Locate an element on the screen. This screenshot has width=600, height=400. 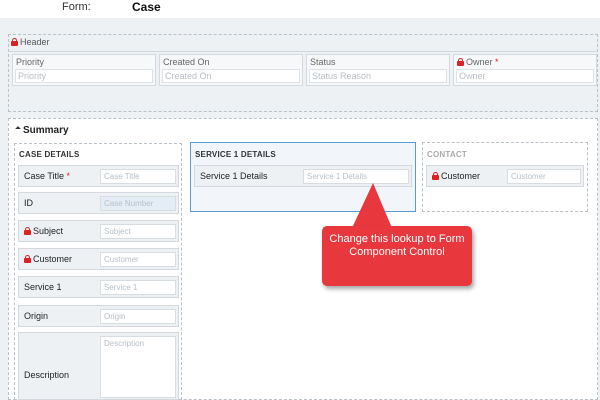
field-label: Subject is located at coordinates (43, 231).